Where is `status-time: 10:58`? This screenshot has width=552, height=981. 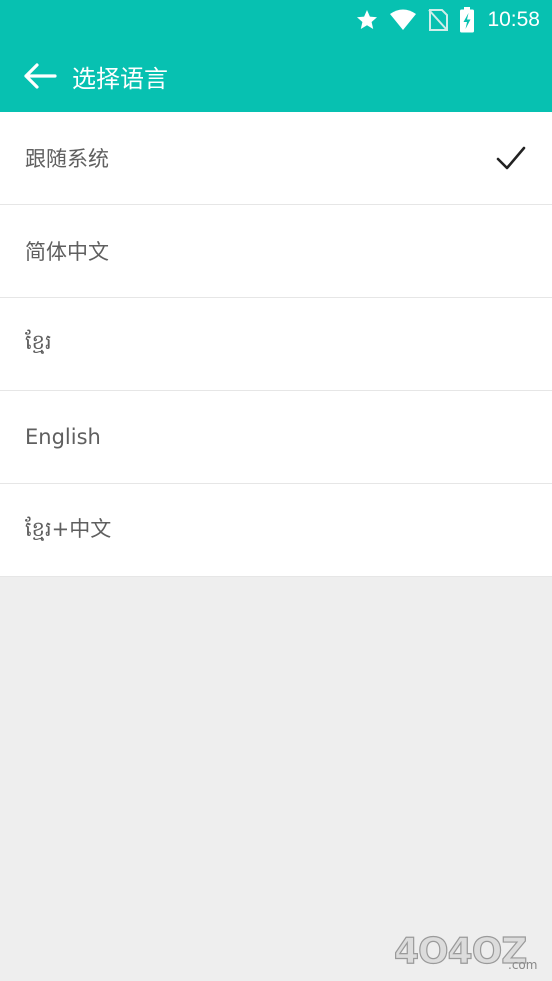
status-time: 10:58 is located at coordinates (513, 19).